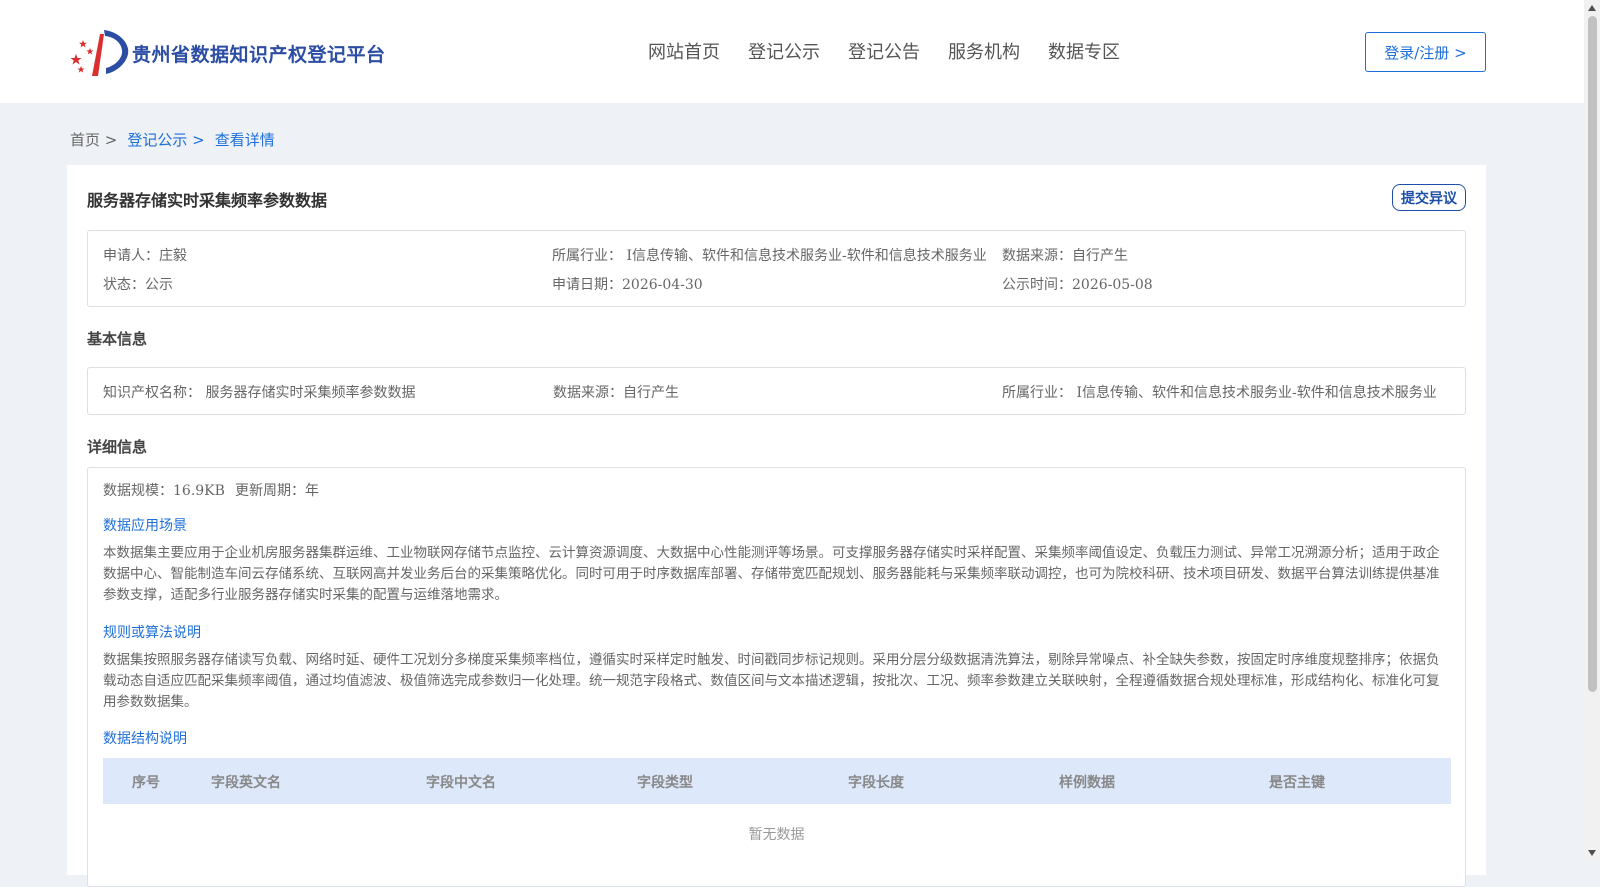 The height and width of the screenshot is (887, 1600). I want to click on page-scrollbar, so click(1592, 430).